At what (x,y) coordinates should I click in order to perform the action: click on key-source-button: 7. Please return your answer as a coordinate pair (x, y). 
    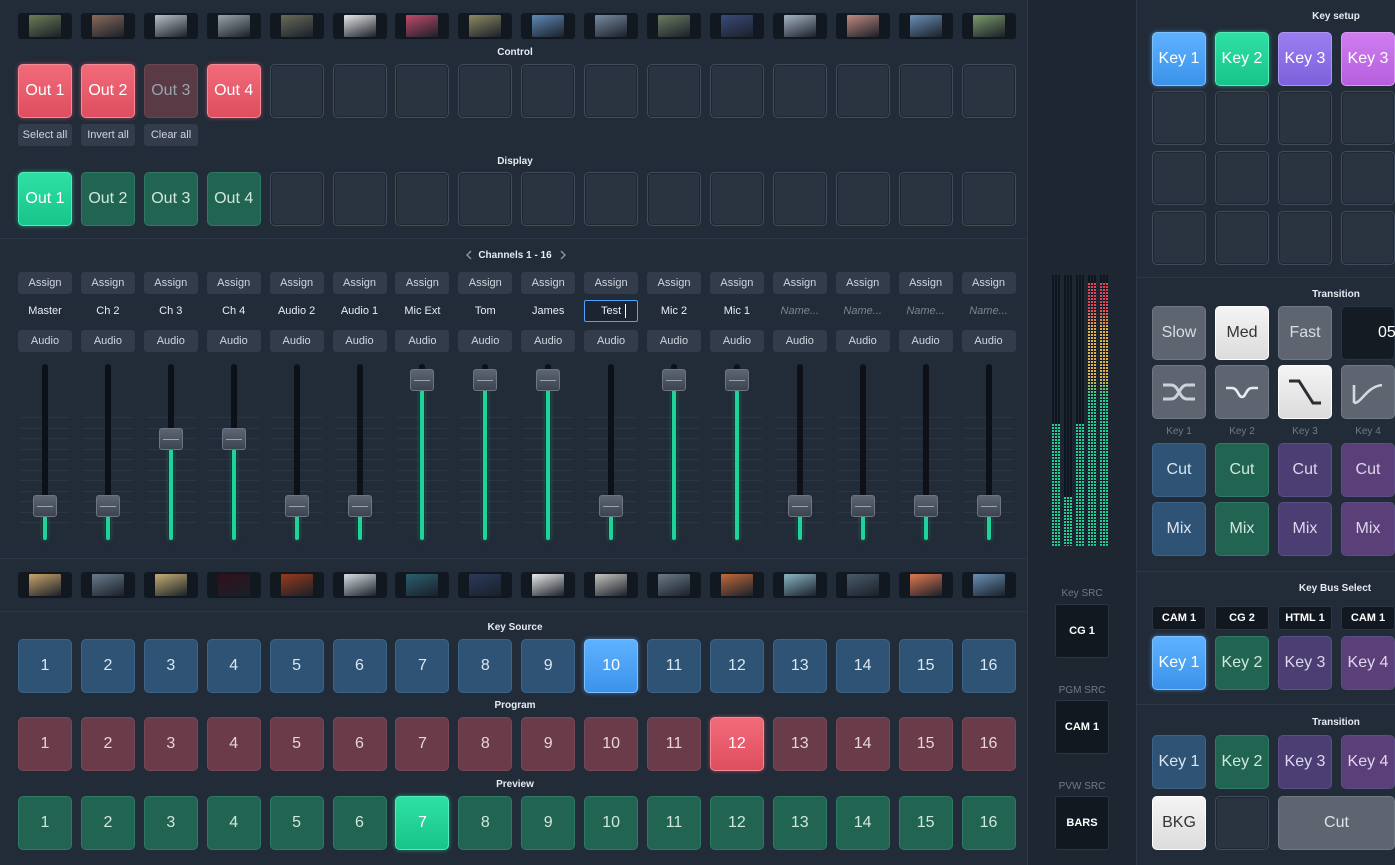
    Looking at the image, I should click on (422, 666).